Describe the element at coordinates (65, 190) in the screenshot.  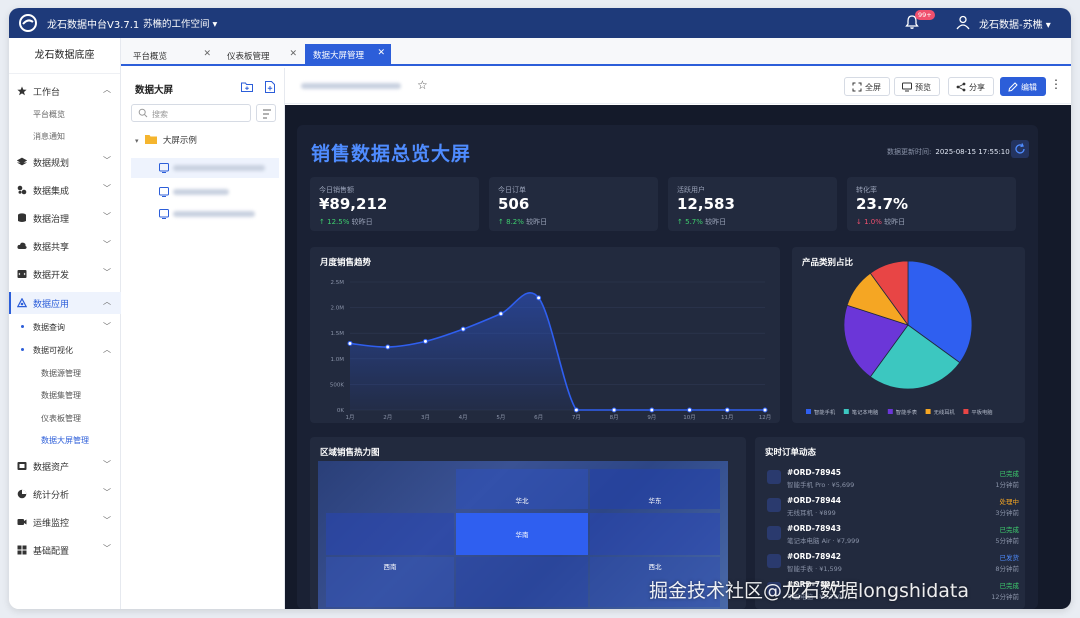
I see `sidebar-item-integration: 数据集成 ﹀` at that location.